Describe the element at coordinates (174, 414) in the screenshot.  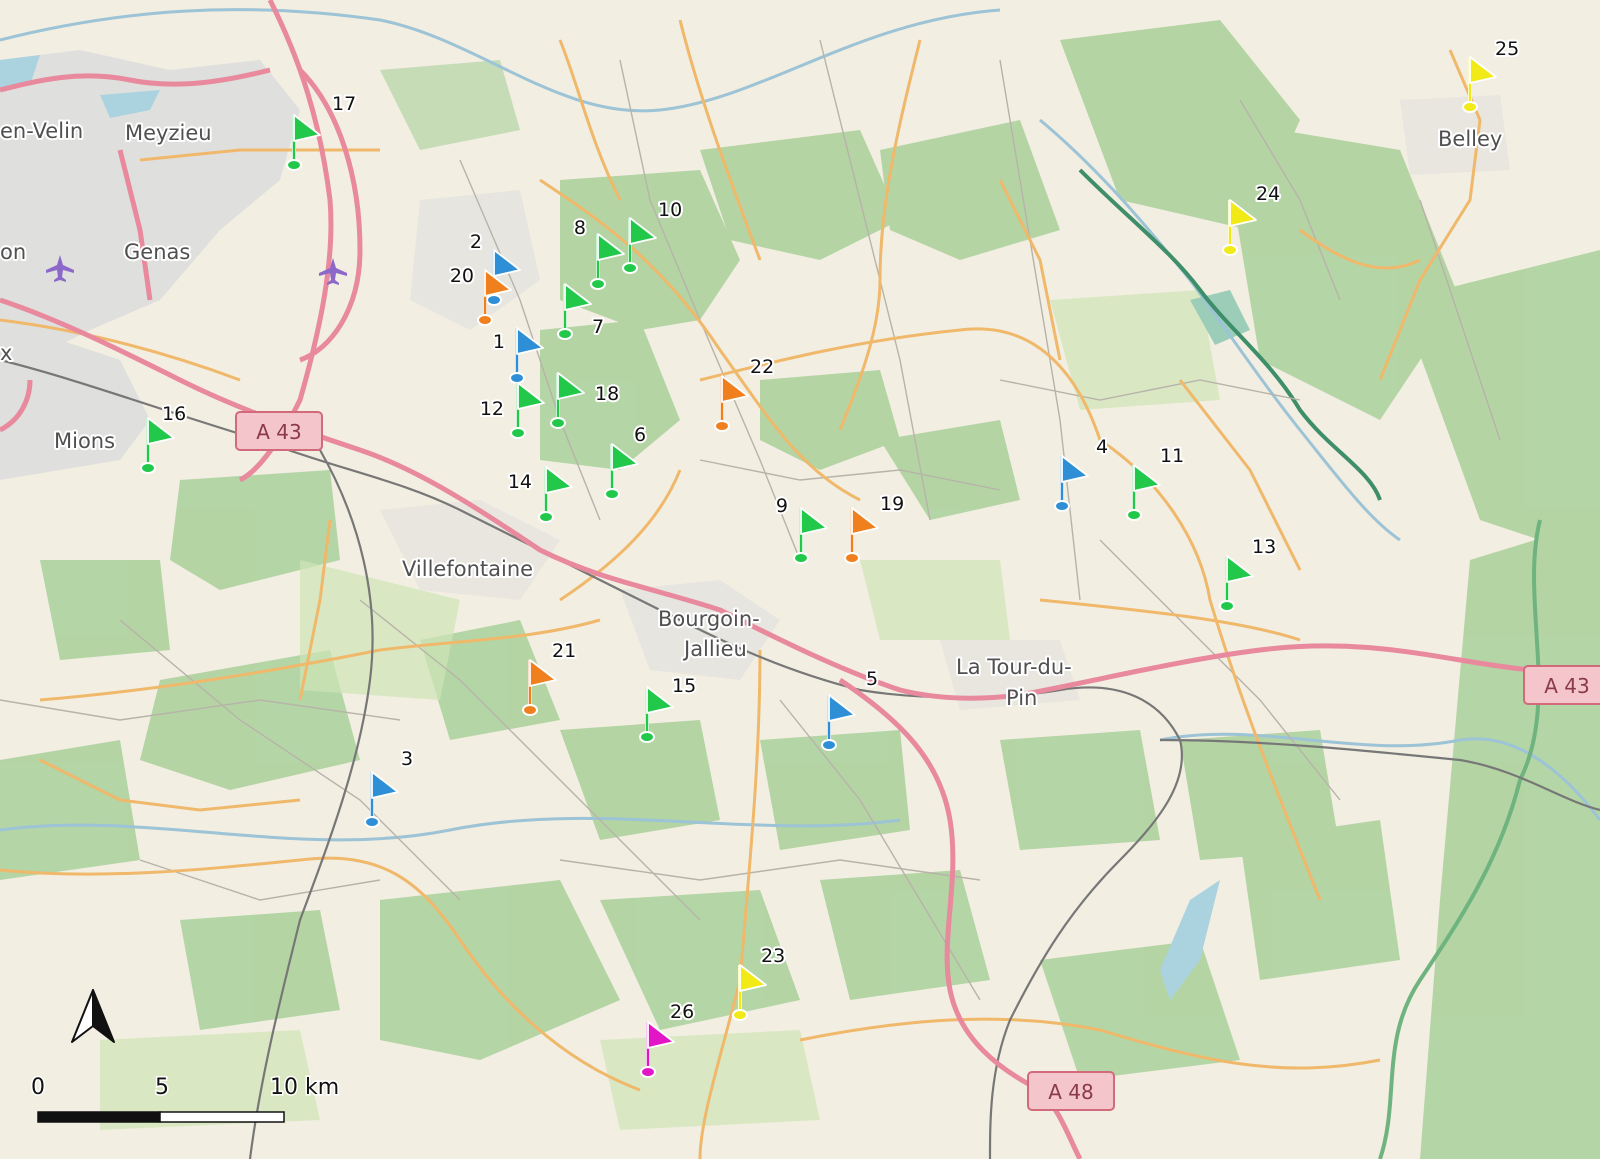
I see `flag-label: 16` at that location.